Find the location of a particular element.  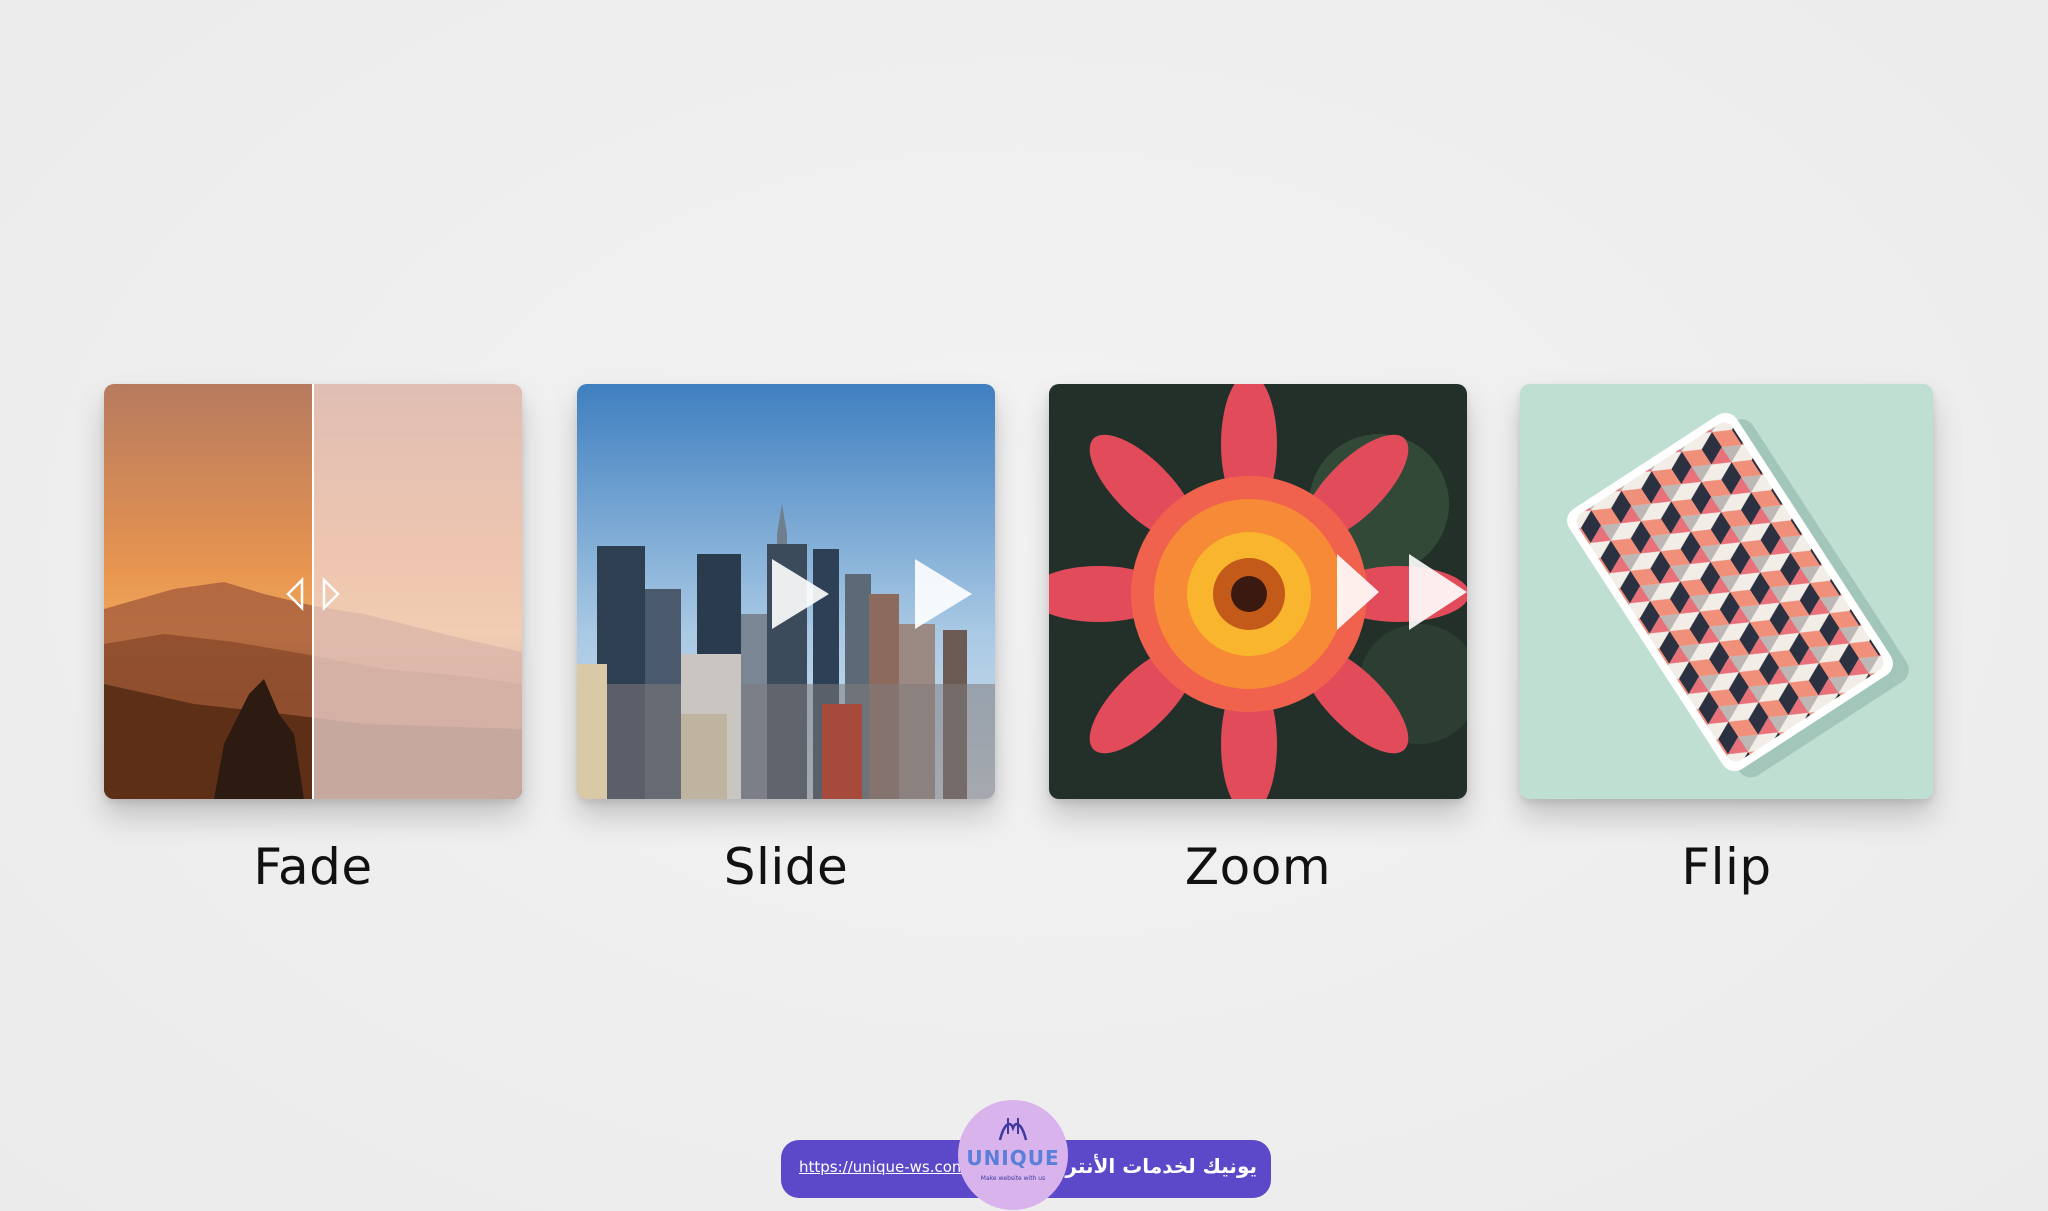

flip-label: Flip is located at coordinates (1726, 867).